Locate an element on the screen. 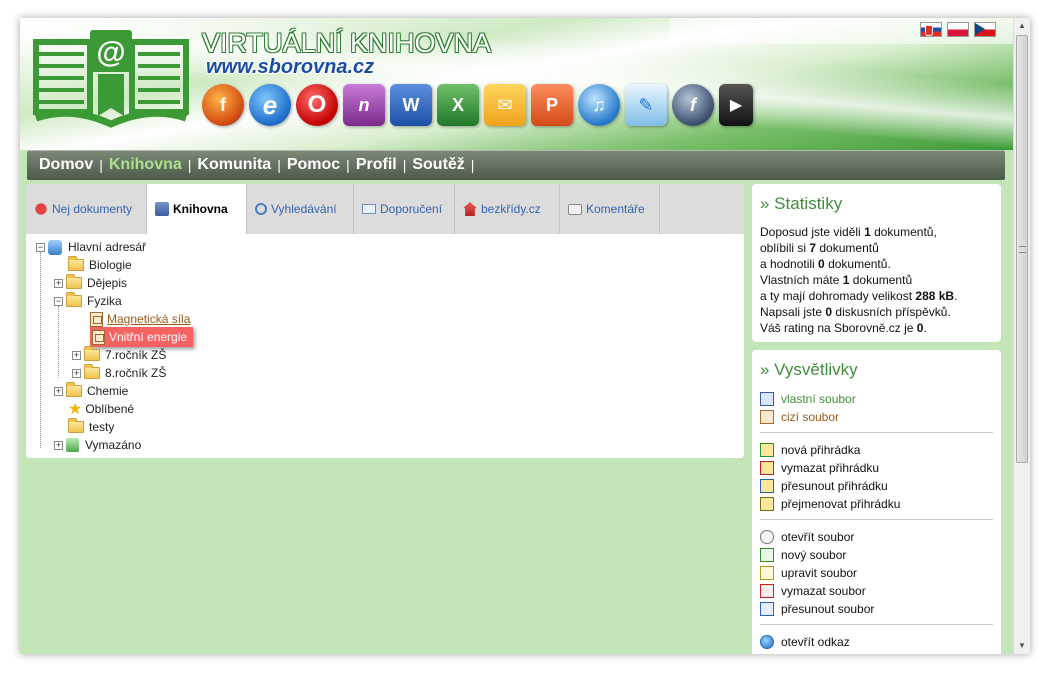 The height and width of the screenshot is (673, 1049). app-icon-row: f e O n W X ✉ P ♫ ✎ f ▶ is located at coordinates (477, 105).